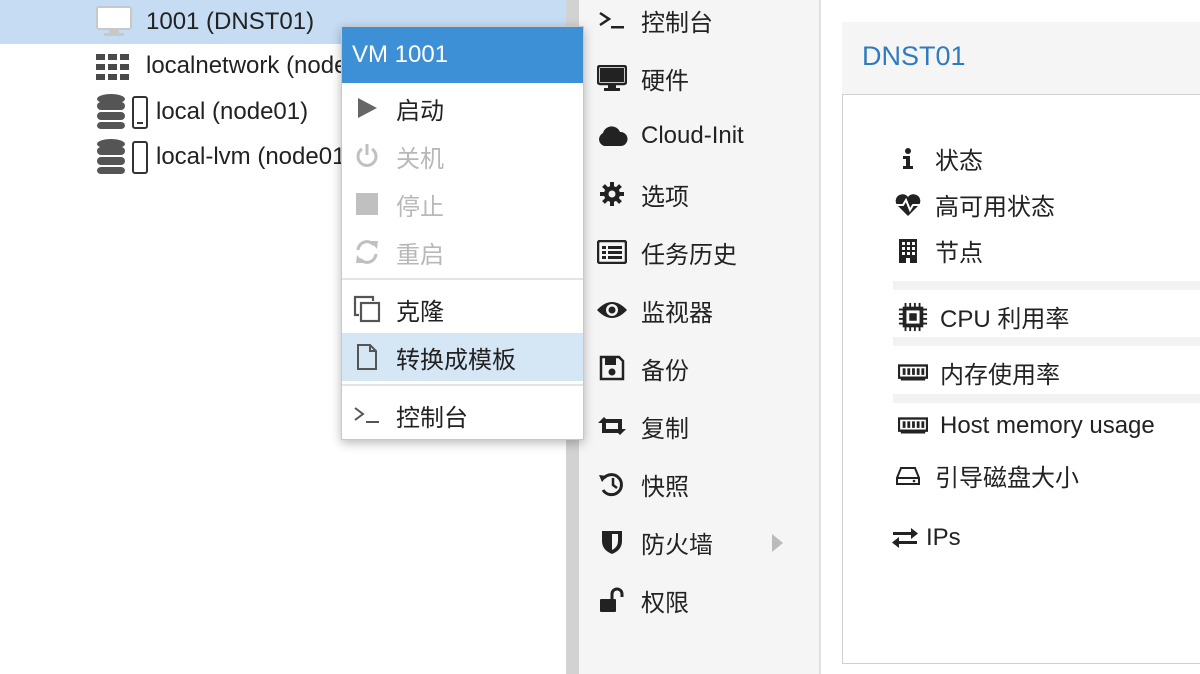  I want to click on vm-context-menu: VM 1001 启动 关机 停止 重启 克隆 转换成模板 控制台, so click(462, 233).